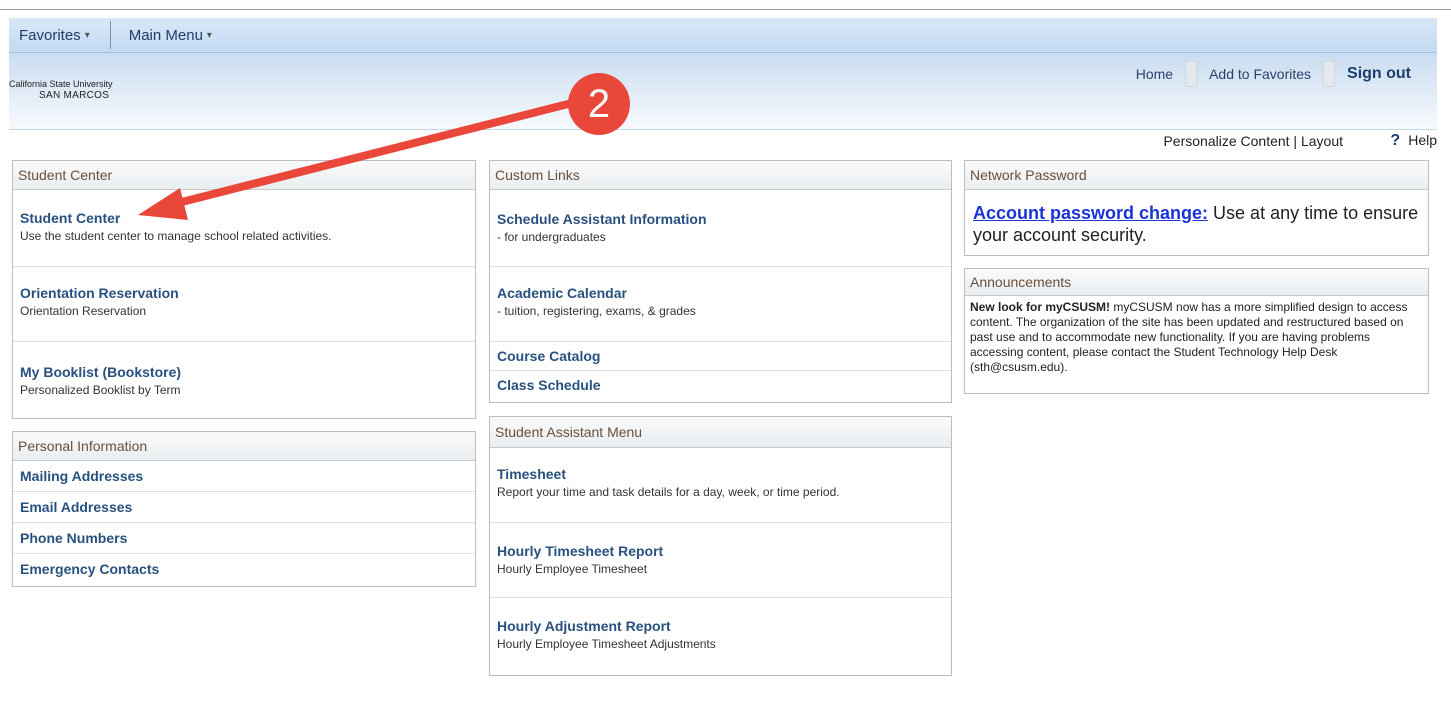 This screenshot has height=702, width=1451. I want to click on item-title: Schedule Assistant Information, so click(720, 219).